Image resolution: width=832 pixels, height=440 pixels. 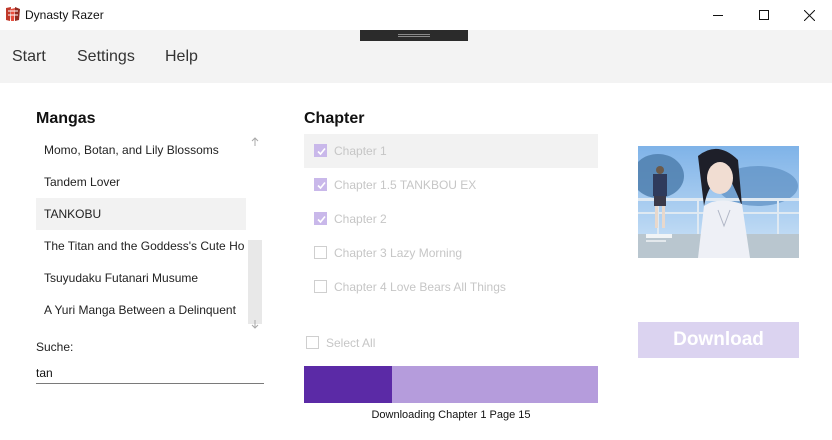 I want to click on app-icon, so click(x=13, y=14).